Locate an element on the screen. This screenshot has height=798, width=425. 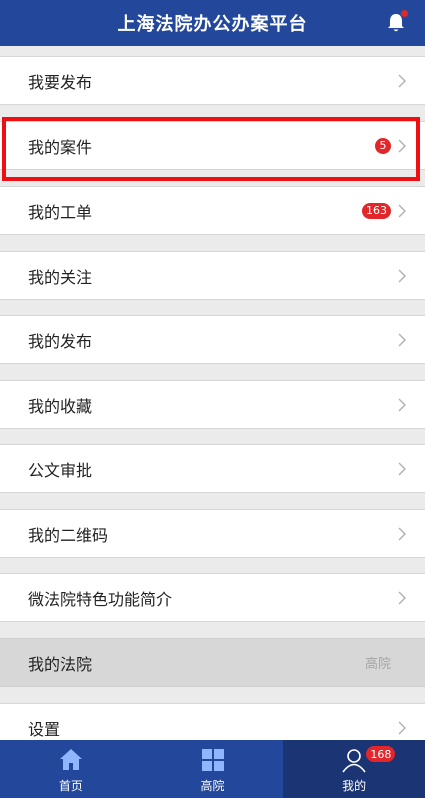
app-header: 上海法院办公办案平台 is located at coordinates (212, 23).